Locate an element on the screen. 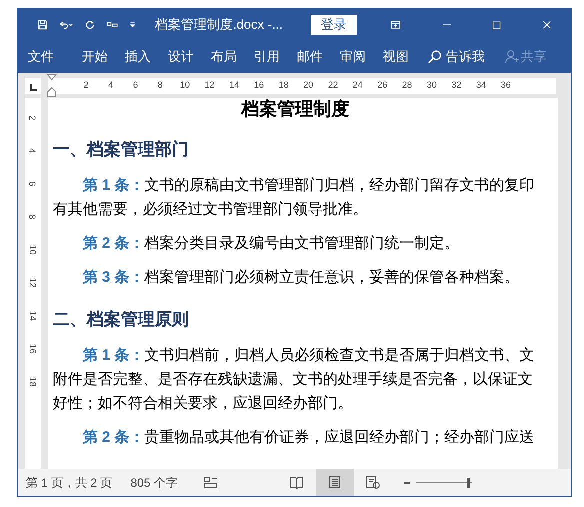 This screenshot has width=584, height=507. ribbon-tab: 文件 is located at coordinates (41, 57).